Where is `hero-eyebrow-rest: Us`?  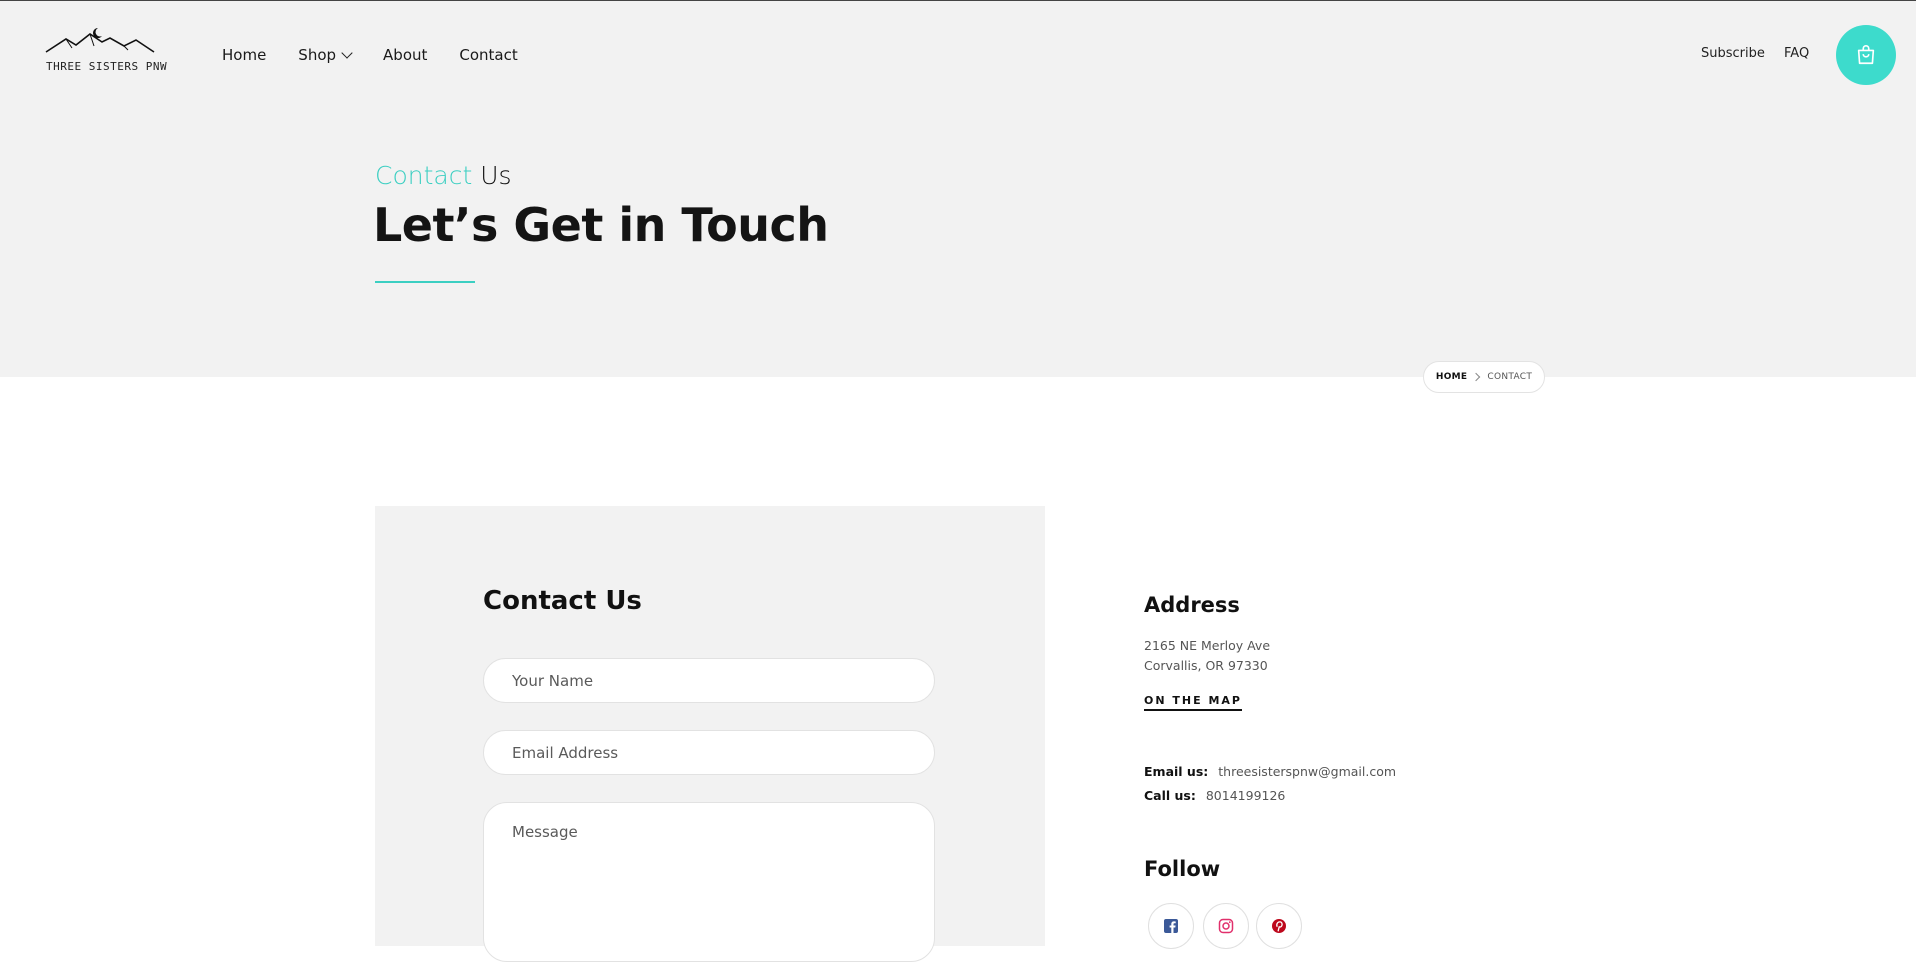
hero-eyebrow-rest: Us is located at coordinates (496, 175).